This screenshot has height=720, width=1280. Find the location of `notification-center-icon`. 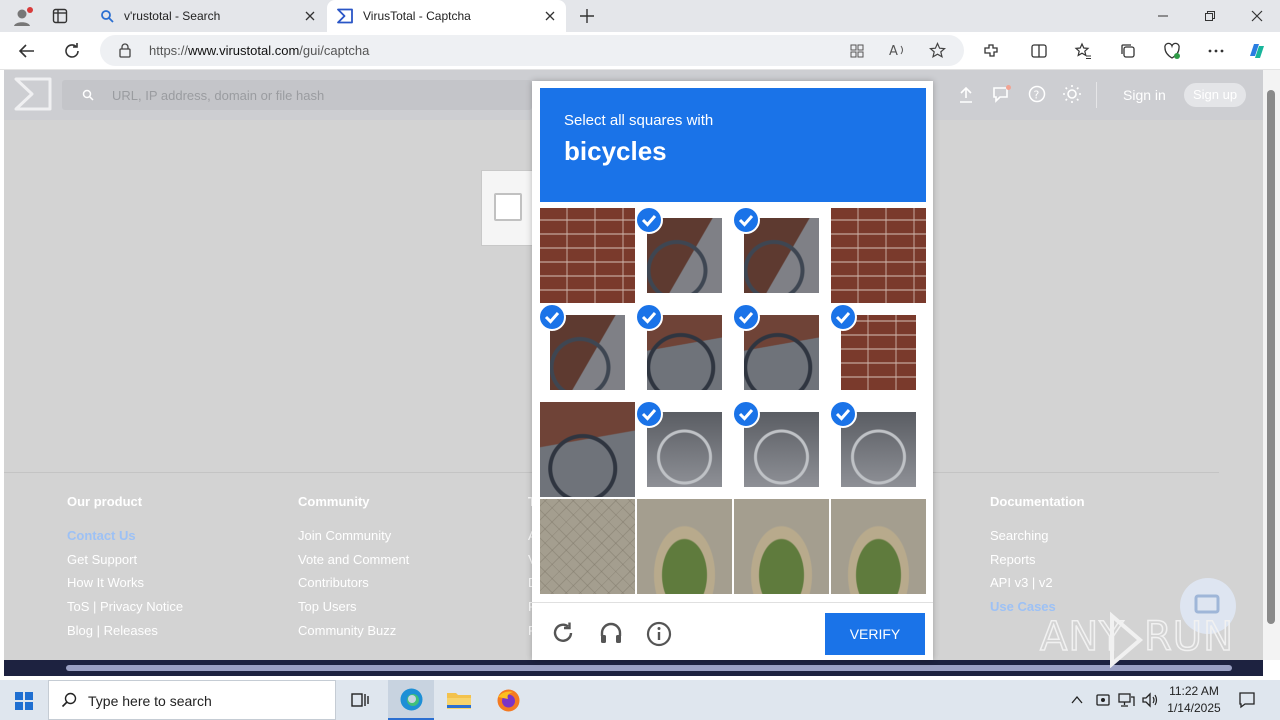

notification-center-icon is located at coordinates (1247, 700).